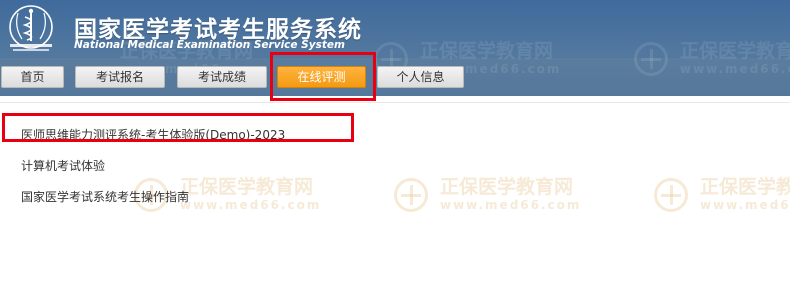 Image resolution: width=790 pixels, height=286 pixels. What do you see at coordinates (178, 127) in the screenshot?
I see `link-annotation-box` at bounding box center [178, 127].